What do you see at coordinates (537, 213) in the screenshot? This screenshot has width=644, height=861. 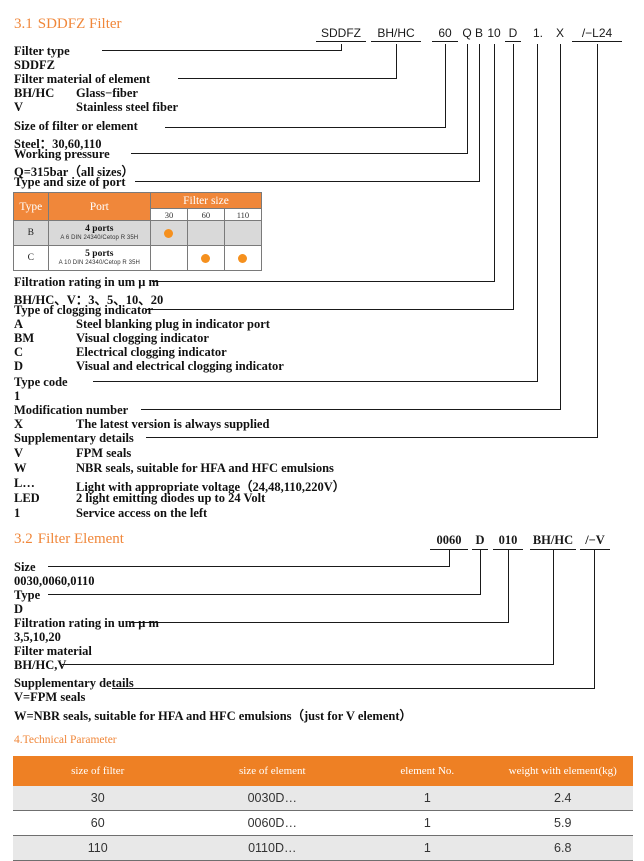 I see `leader-v-type-code` at bounding box center [537, 213].